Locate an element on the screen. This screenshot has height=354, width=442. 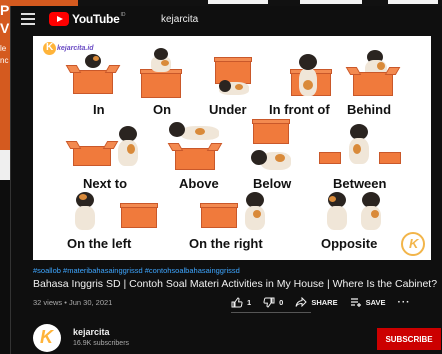
kejarcita-logo-text: kejarcita.id is located at coordinates (75, 48).